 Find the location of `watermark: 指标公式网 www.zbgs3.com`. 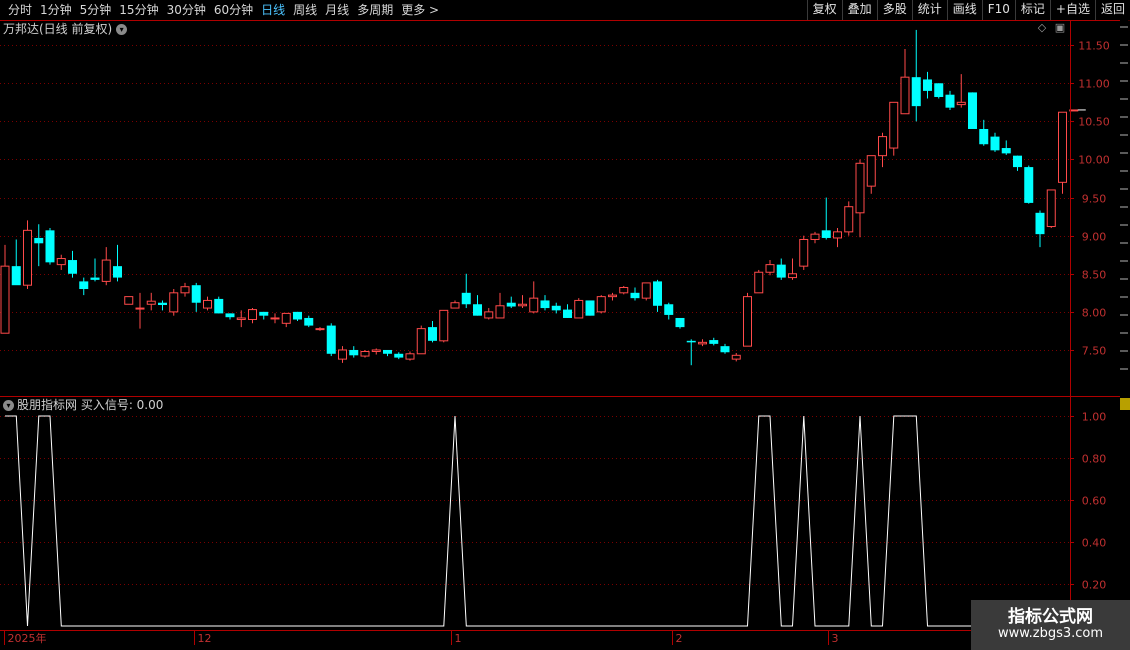

watermark: 指标公式网 www.zbgs3.com is located at coordinates (1050, 625).